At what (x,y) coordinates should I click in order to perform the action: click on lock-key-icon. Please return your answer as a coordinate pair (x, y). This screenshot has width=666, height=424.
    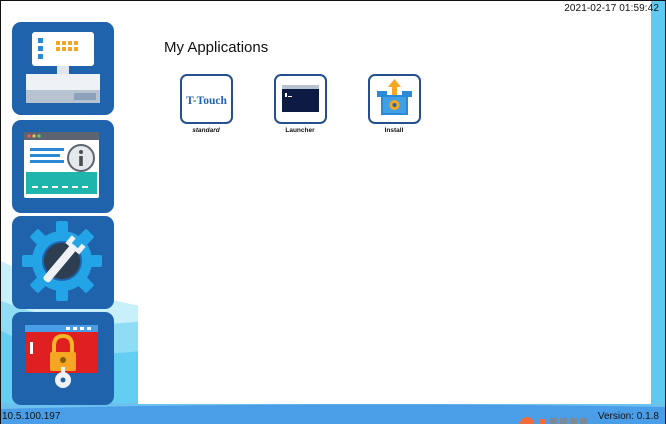
    Looking at the image, I should click on (61, 356).